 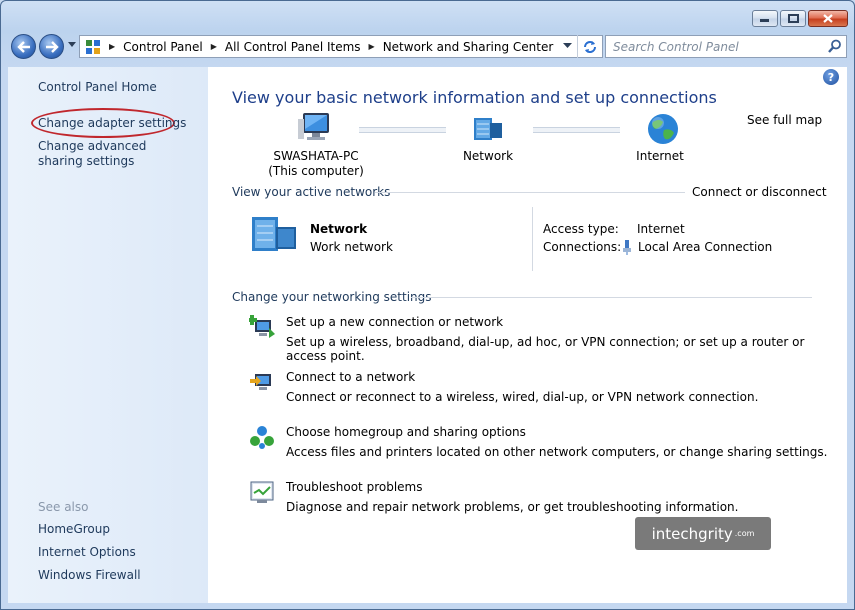 What do you see at coordinates (676, 47) in the screenshot?
I see `search-input: Search Control Panel` at bounding box center [676, 47].